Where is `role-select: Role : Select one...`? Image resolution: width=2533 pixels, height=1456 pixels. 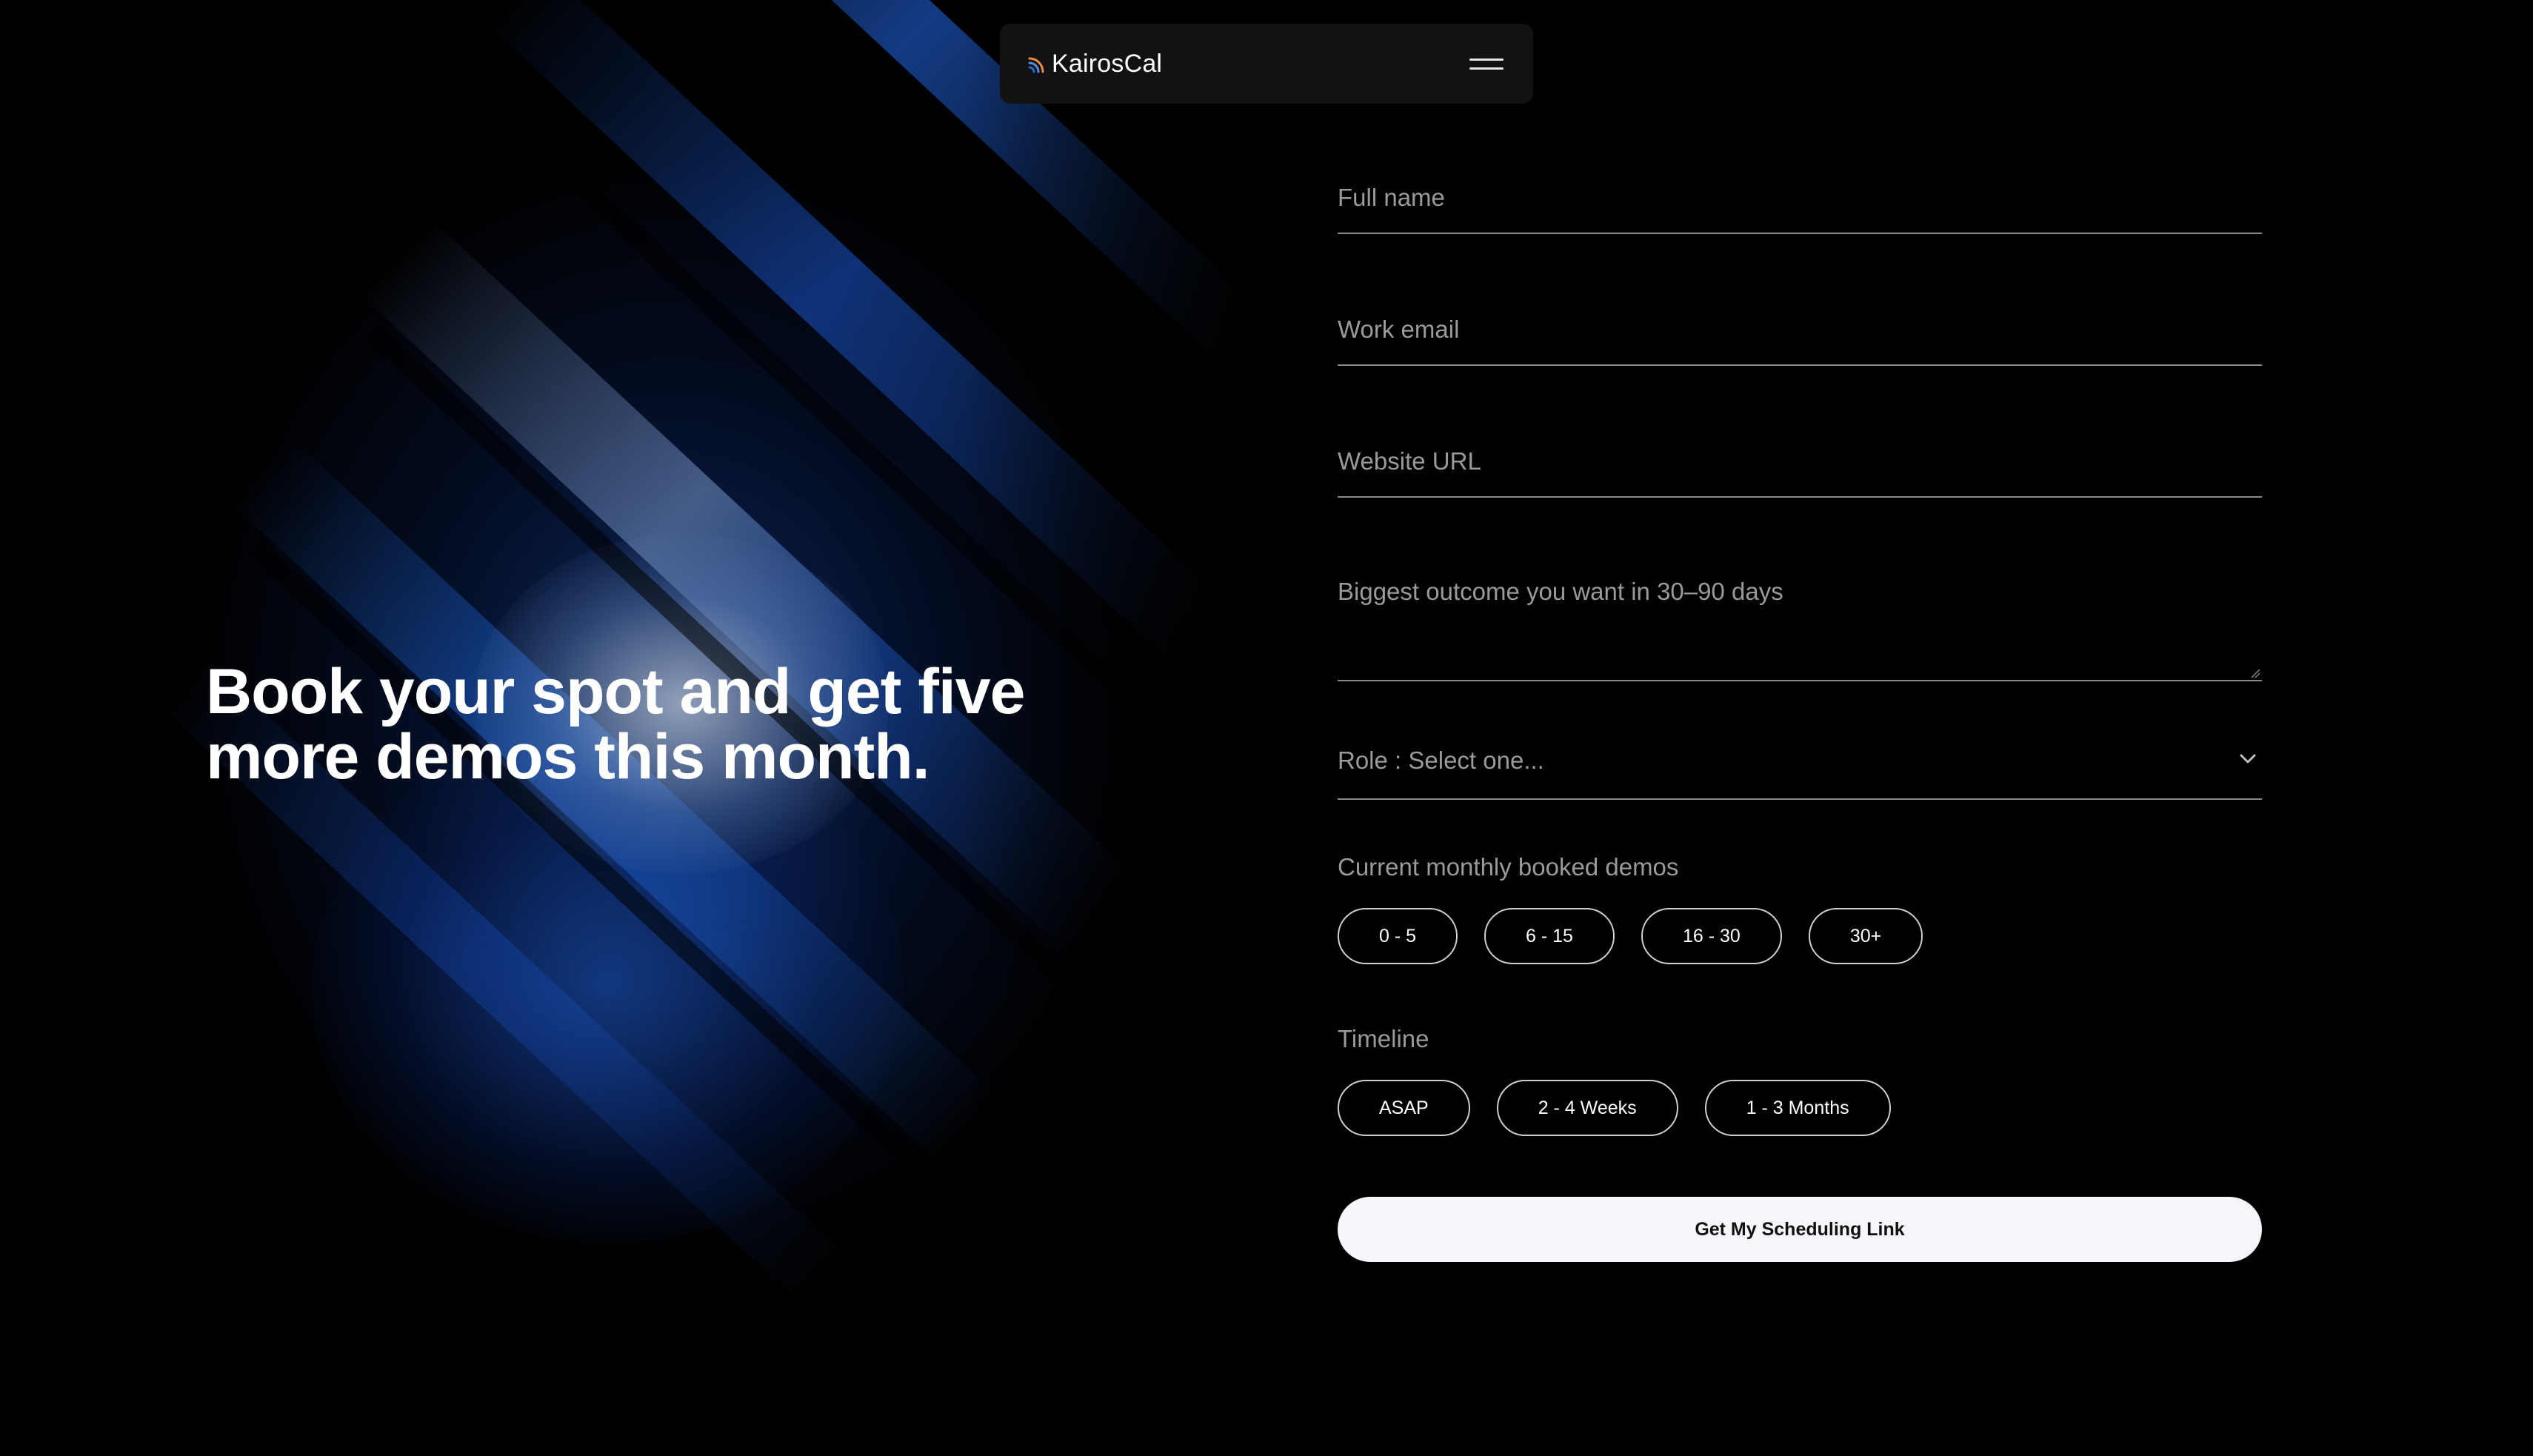
role-select: Role : Select one... is located at coordinates (1800, 770).